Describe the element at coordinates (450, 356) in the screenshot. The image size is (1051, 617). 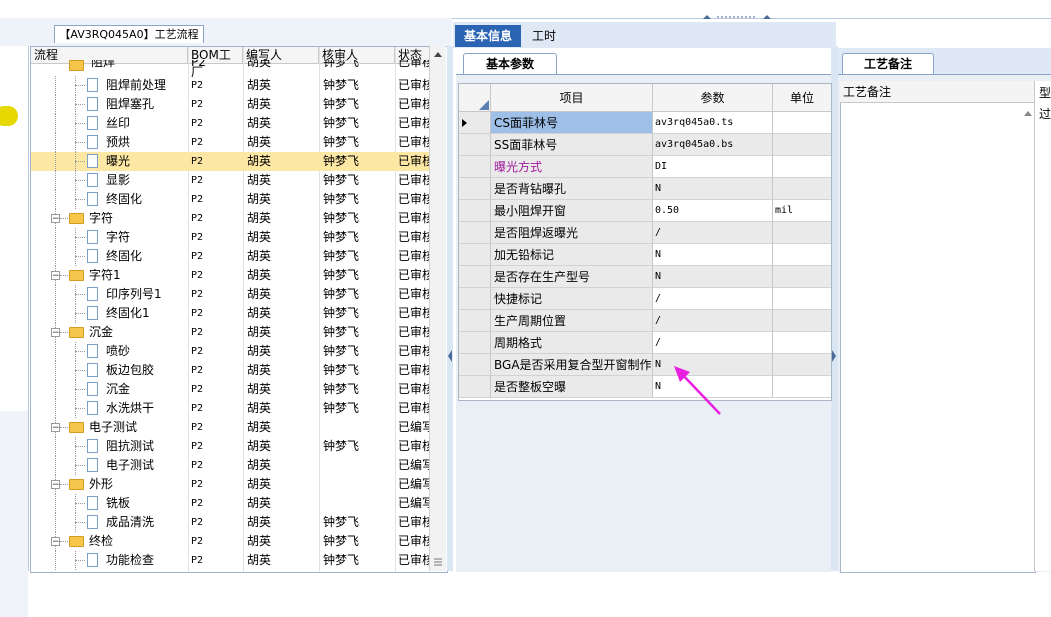
I see `collapse-left-icon` at that location.